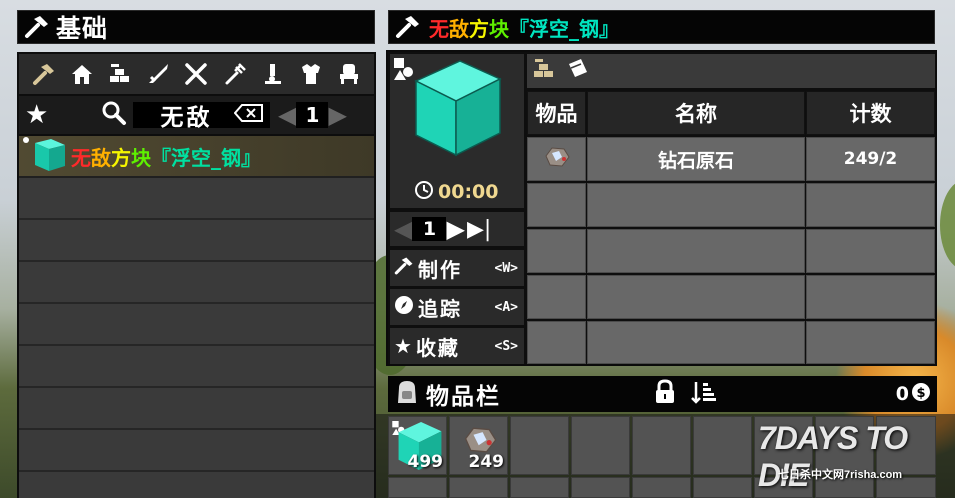 This screenshot has height=498, width=955. What do you see at coordinates (403, 71) in the screenshot?
I see `item-type-icon` at bounding box center [403, 71].